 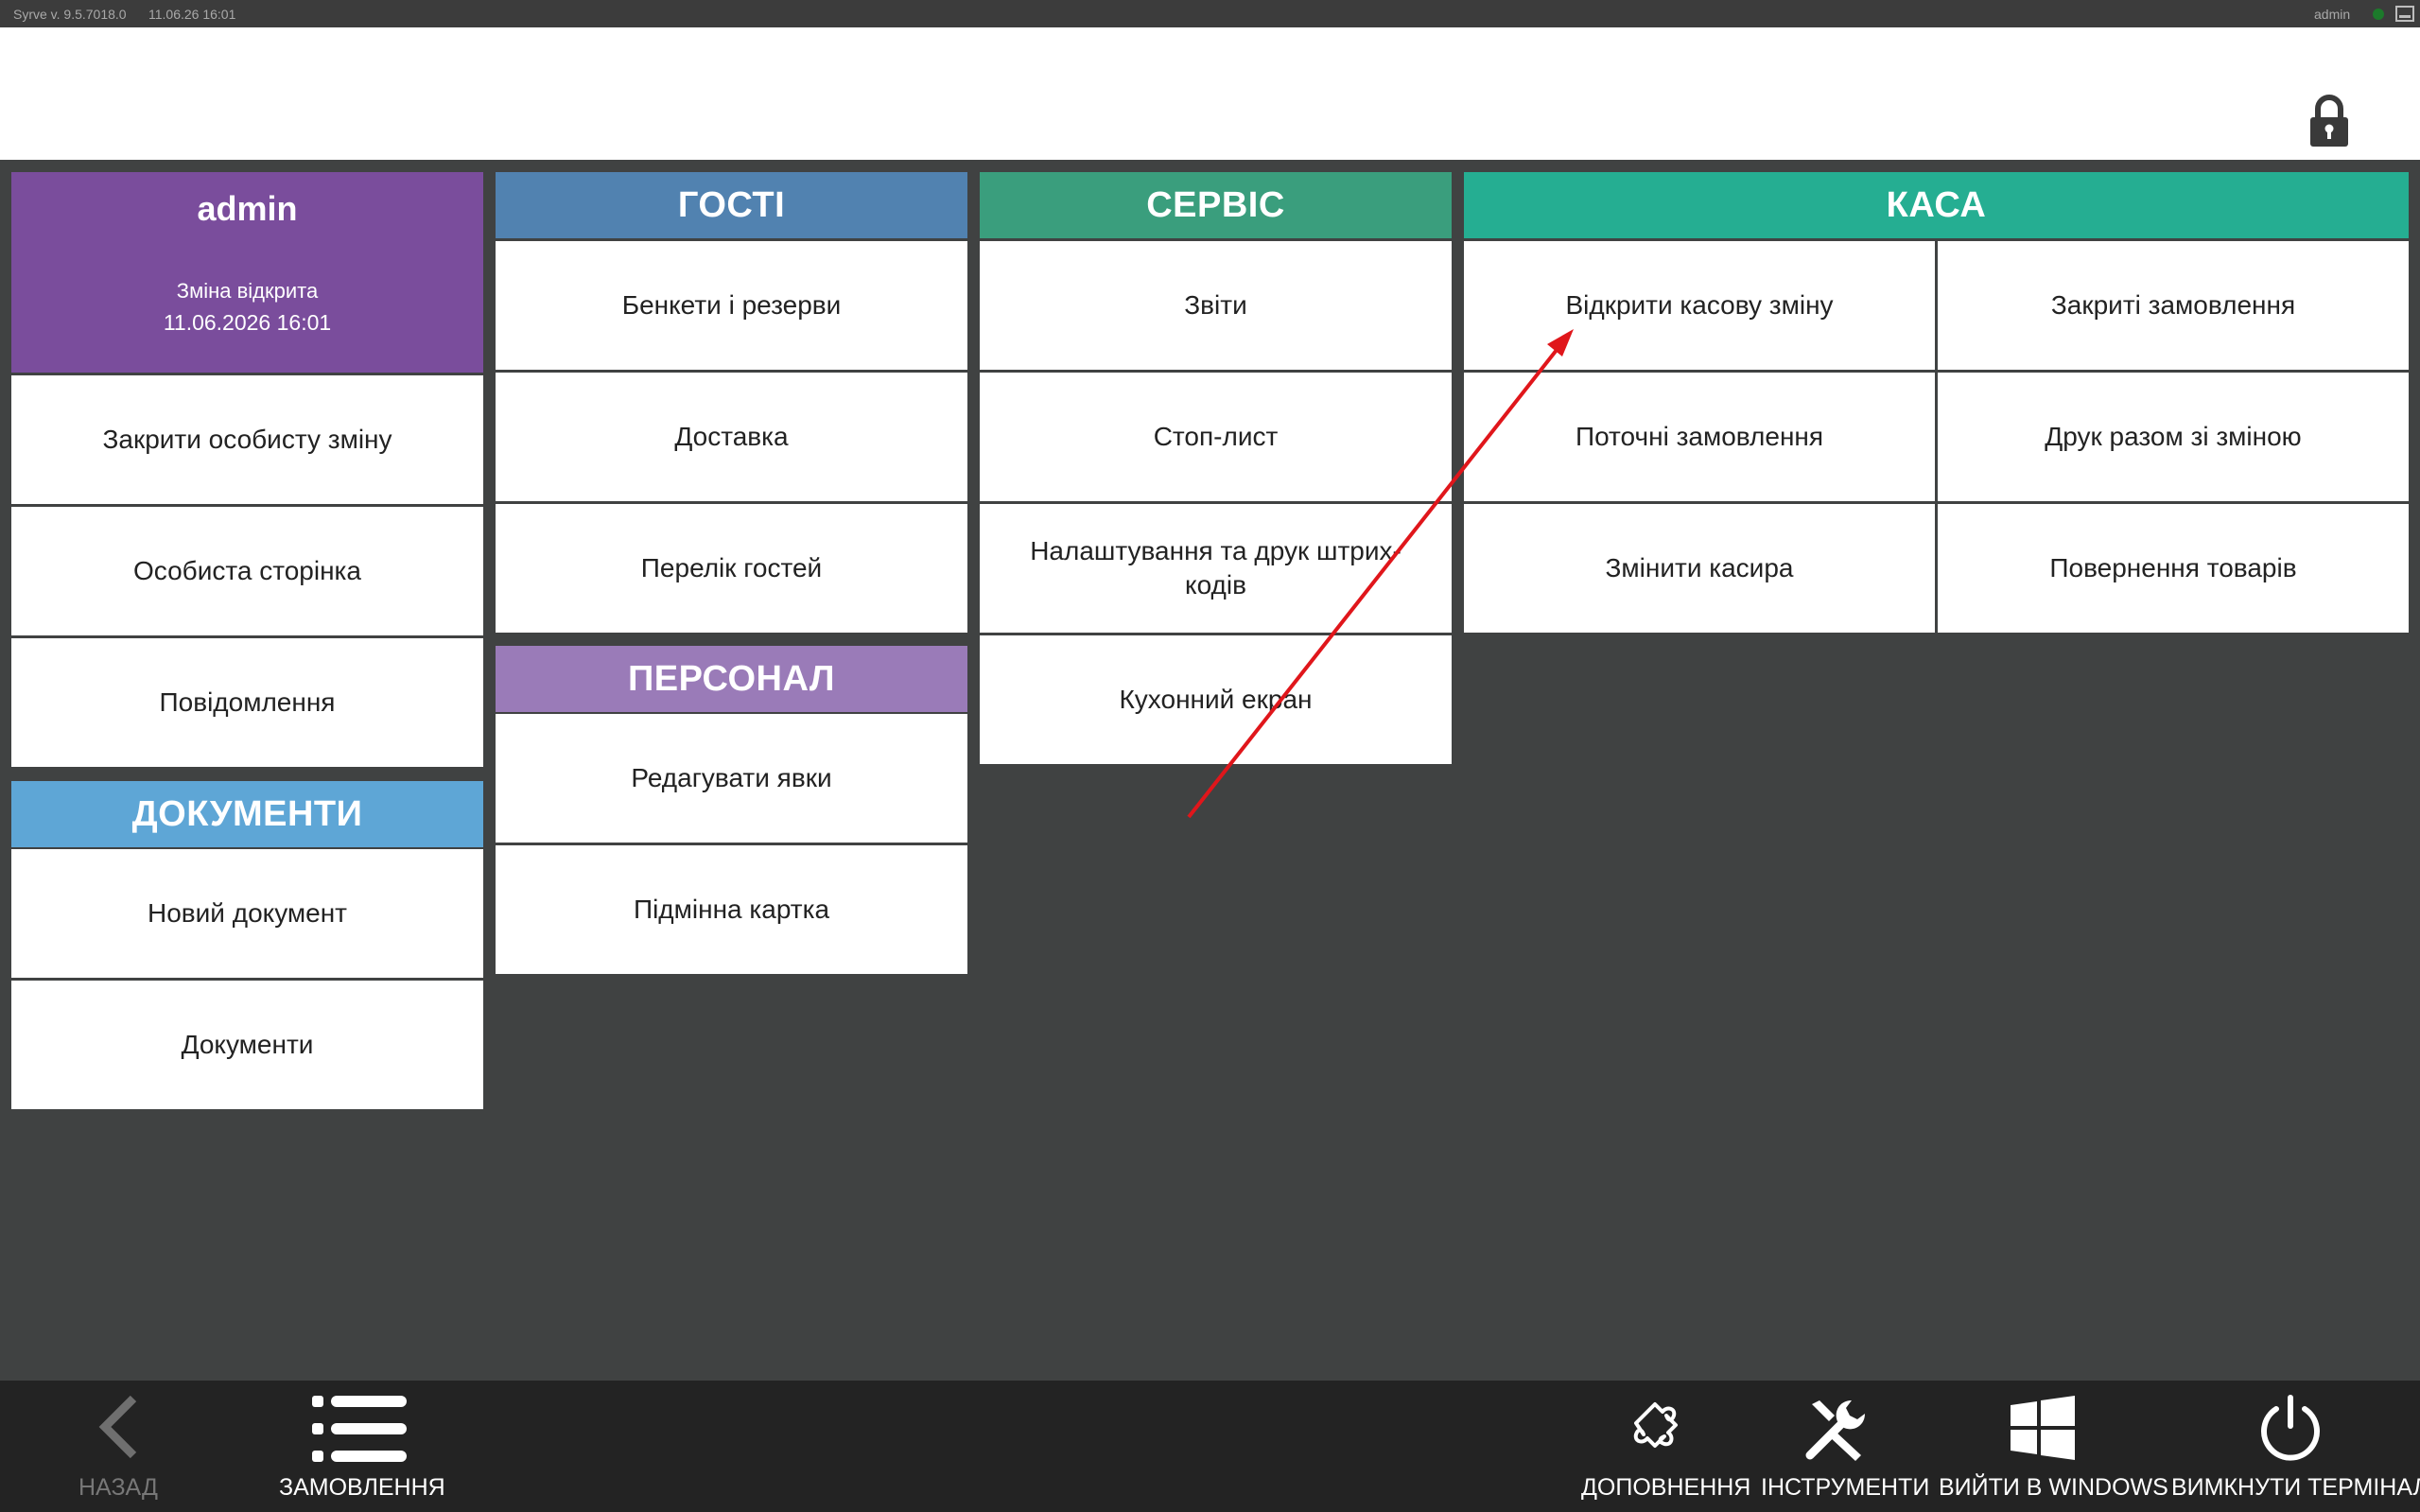 What do you see at coordinates (1937, 205) in the screenshot?
I see `cash-header: КАСА` at bounding box center [1937, 205].